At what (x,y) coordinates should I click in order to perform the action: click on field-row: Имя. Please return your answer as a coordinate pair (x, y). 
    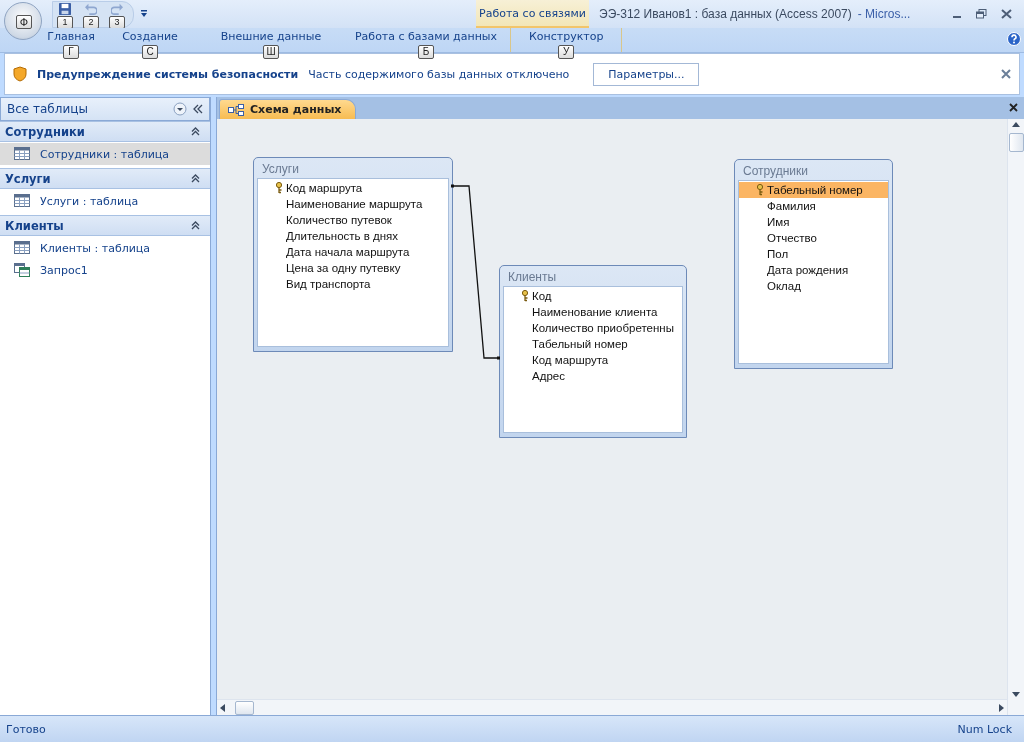
    Looking at the image, I should click on (813, 222).